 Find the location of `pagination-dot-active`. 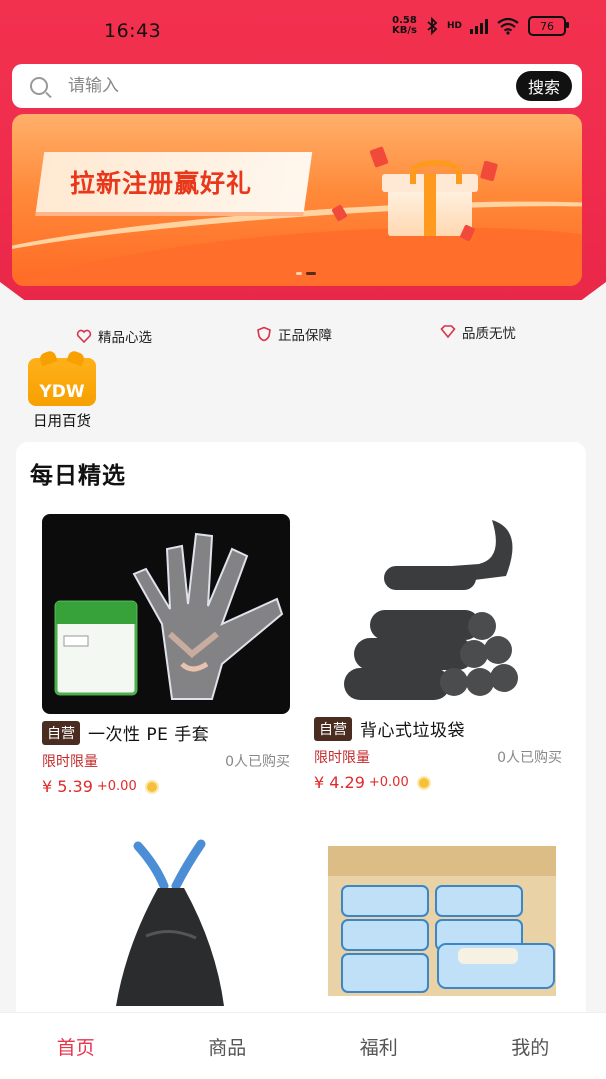

pagination-dot-active is located at coordinates (311, 273).